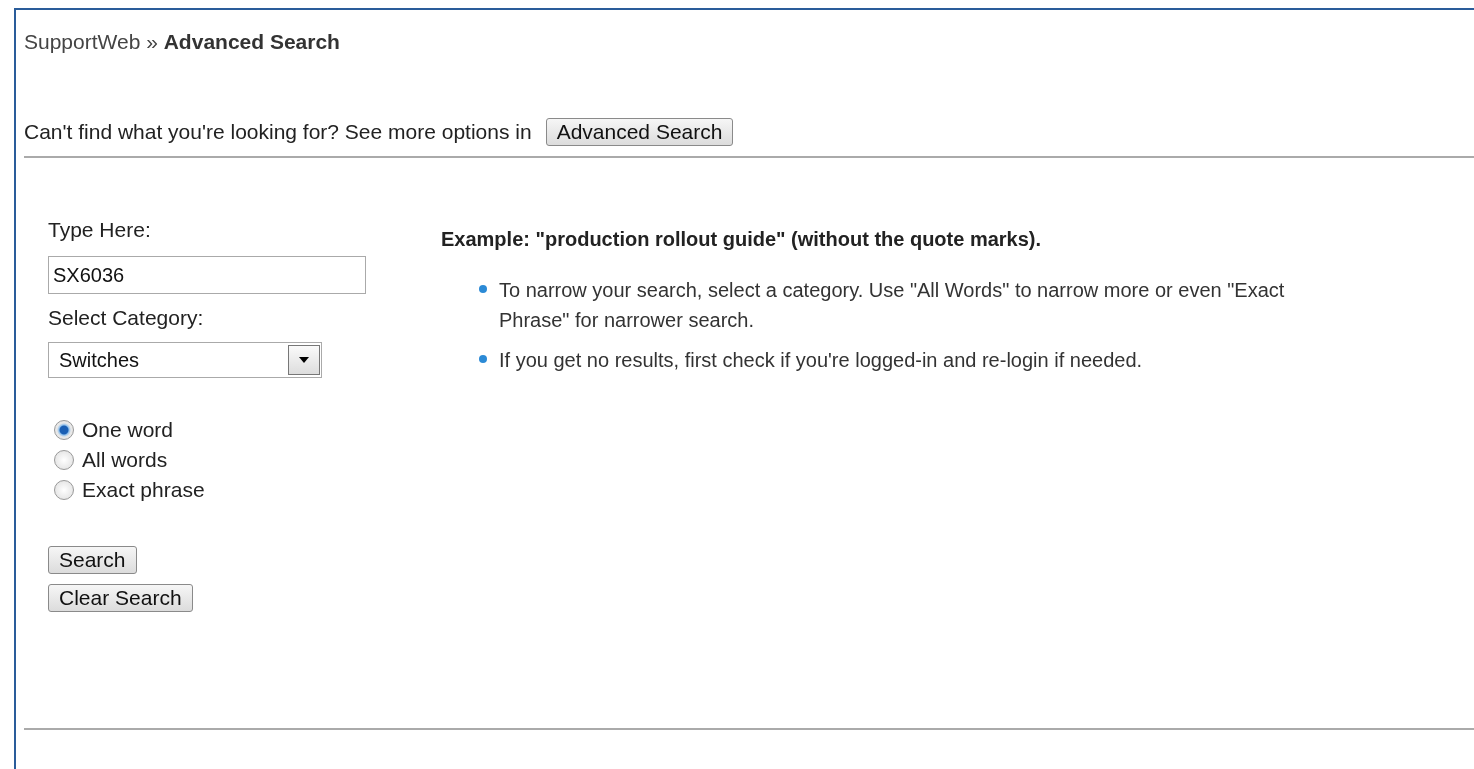 The width and height of the screenshot is (1474, 769). I want to click on category-dropdown: Switches, so click(185, 360).